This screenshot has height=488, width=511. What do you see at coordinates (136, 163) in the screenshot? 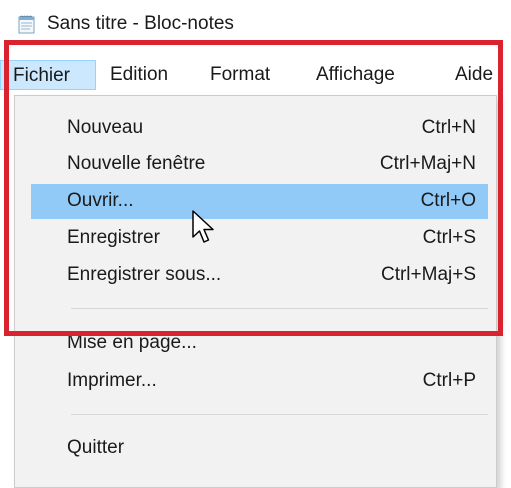
I see `menu-item-label: Nouvelle fenêtre` at bounding box center [136, 163].